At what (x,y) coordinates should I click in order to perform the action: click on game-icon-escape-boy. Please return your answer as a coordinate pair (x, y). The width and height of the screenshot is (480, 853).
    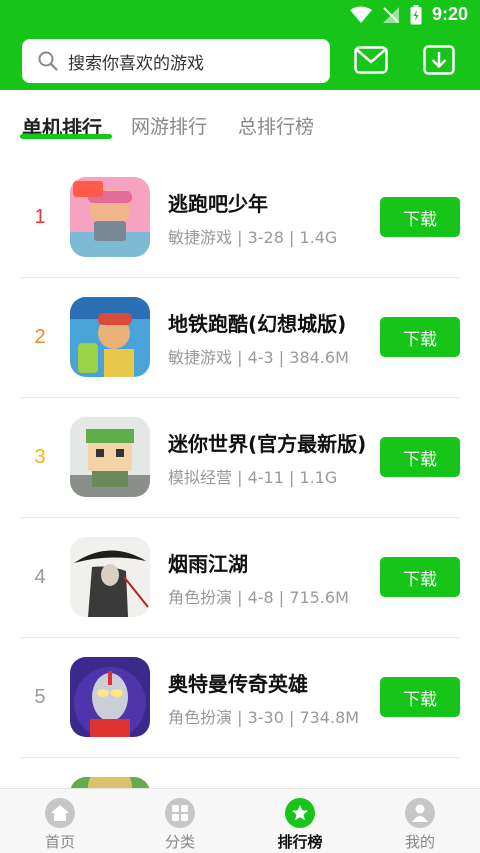
    Looking at the image, I should click on (110, 217).